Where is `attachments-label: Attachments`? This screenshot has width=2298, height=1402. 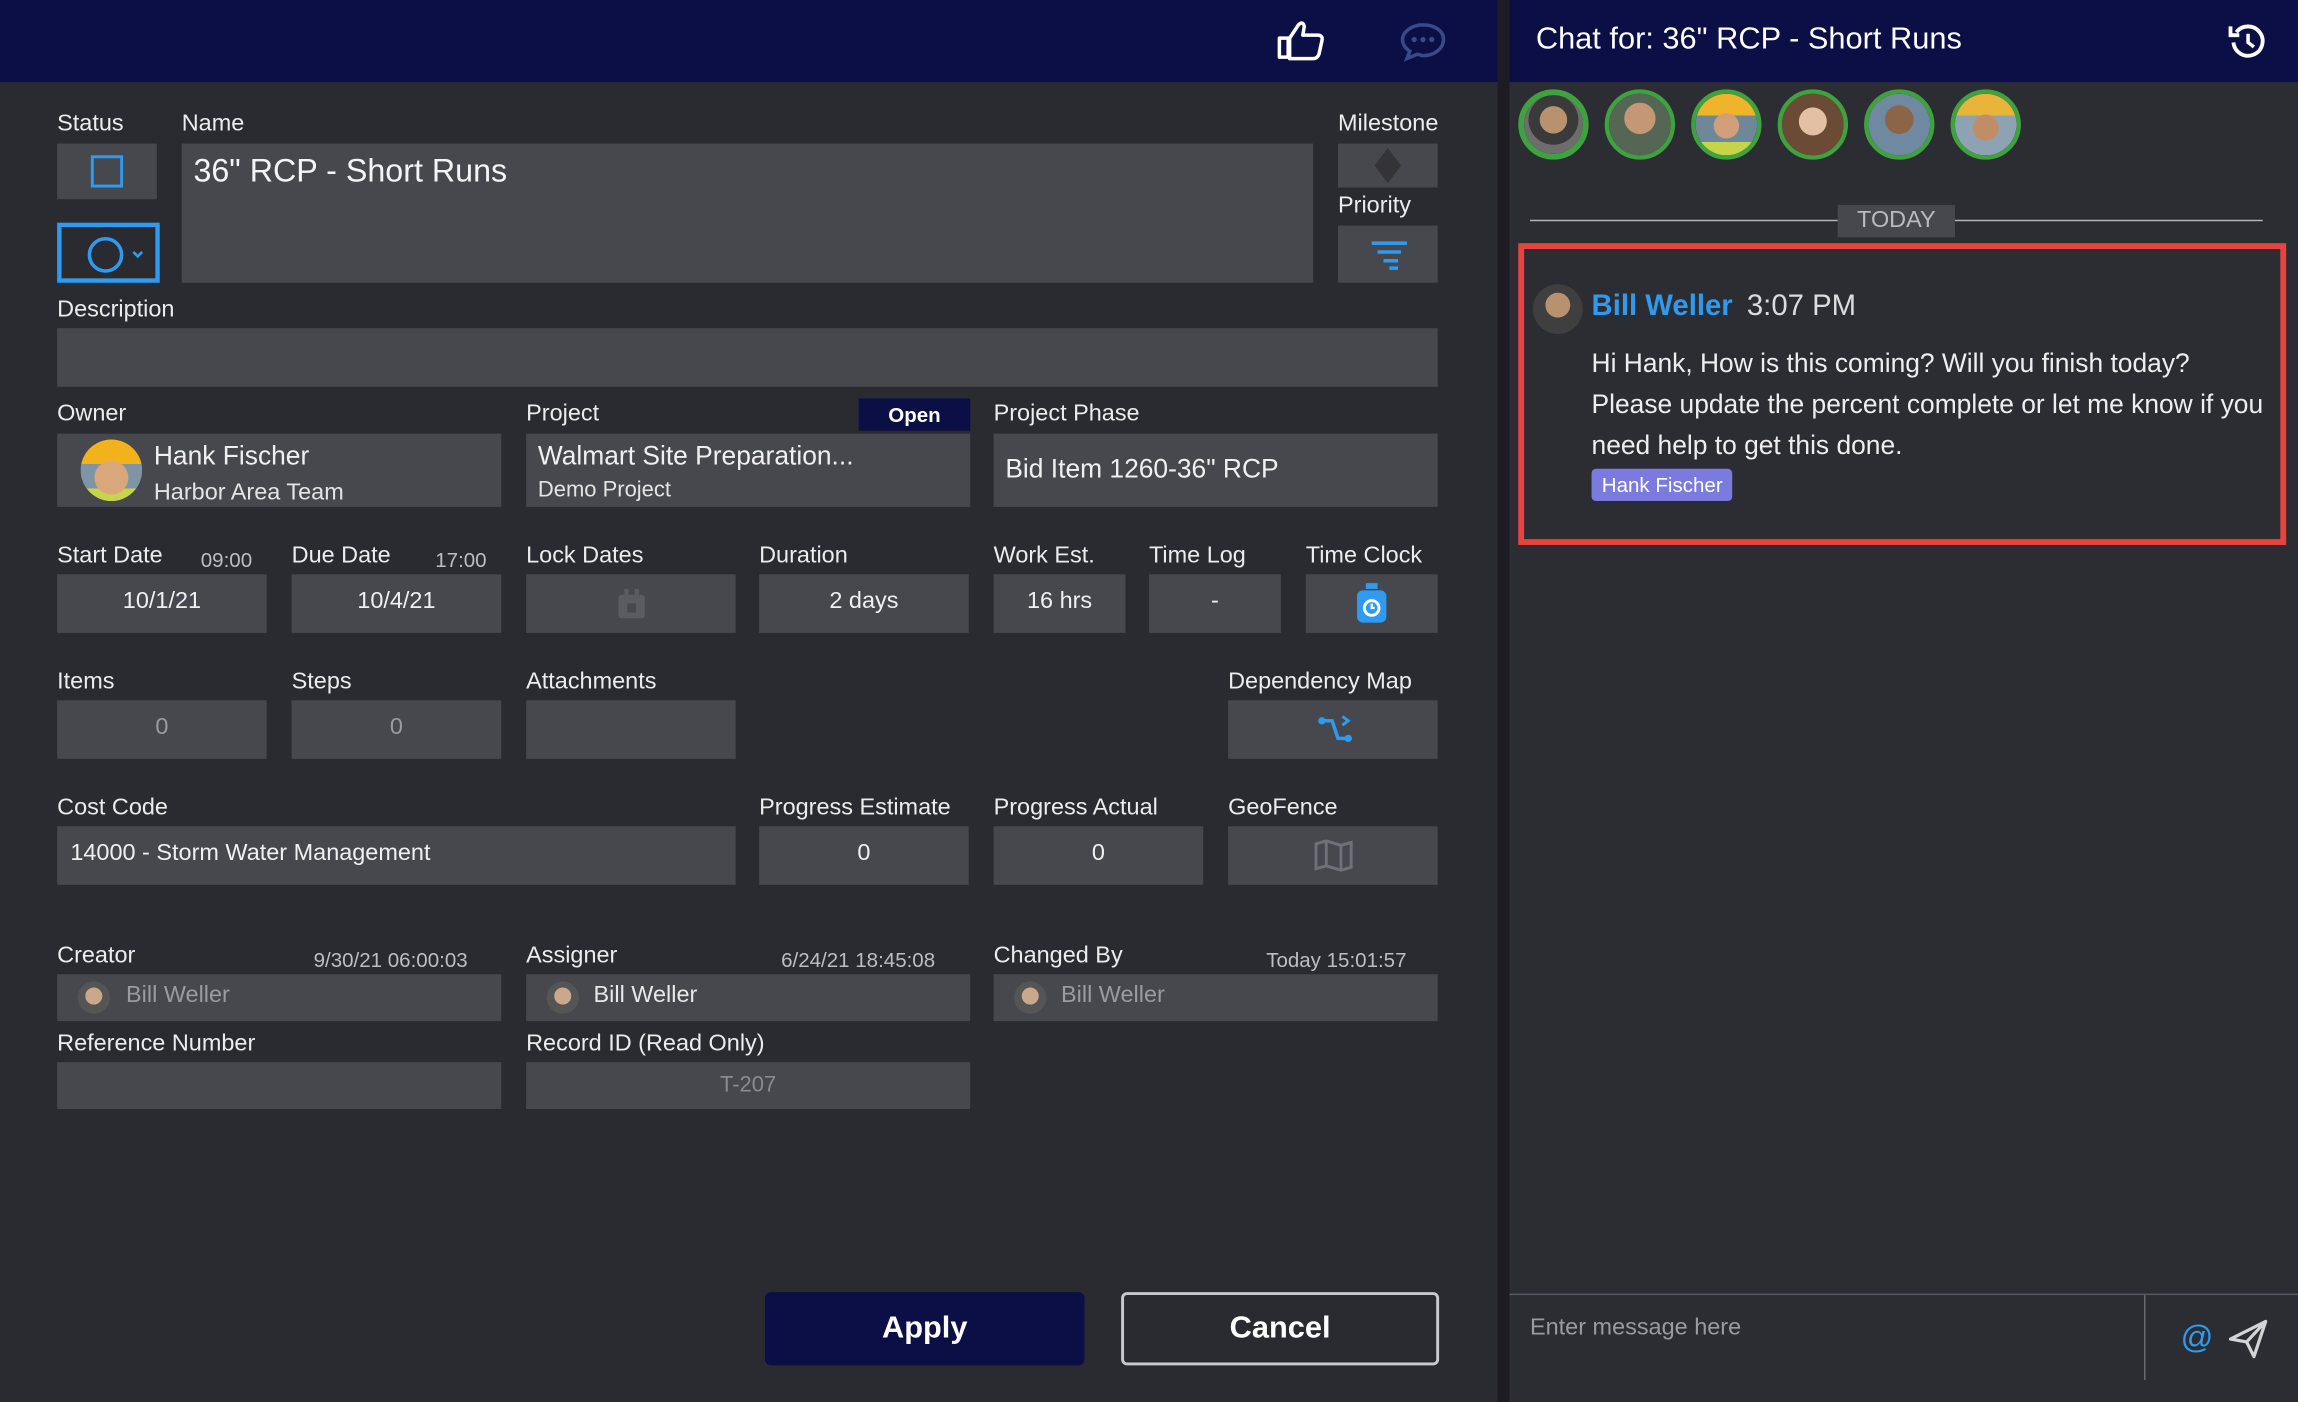 attachments-label: Attachments is located at coordinates (591, 682).